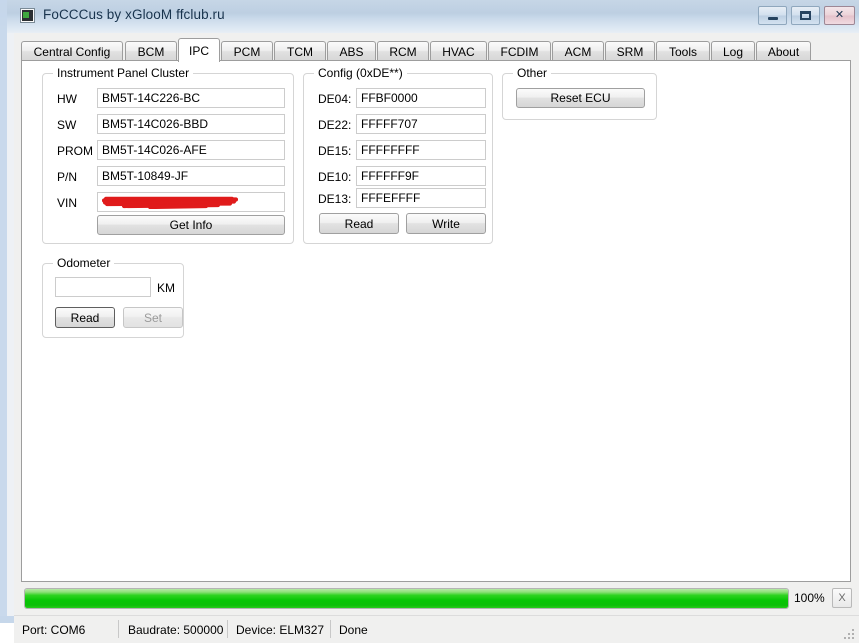  What do you see at coordinates (733, 51) in the screenshot?
I see `tab-log: Log` at bounding box center [733, 51].